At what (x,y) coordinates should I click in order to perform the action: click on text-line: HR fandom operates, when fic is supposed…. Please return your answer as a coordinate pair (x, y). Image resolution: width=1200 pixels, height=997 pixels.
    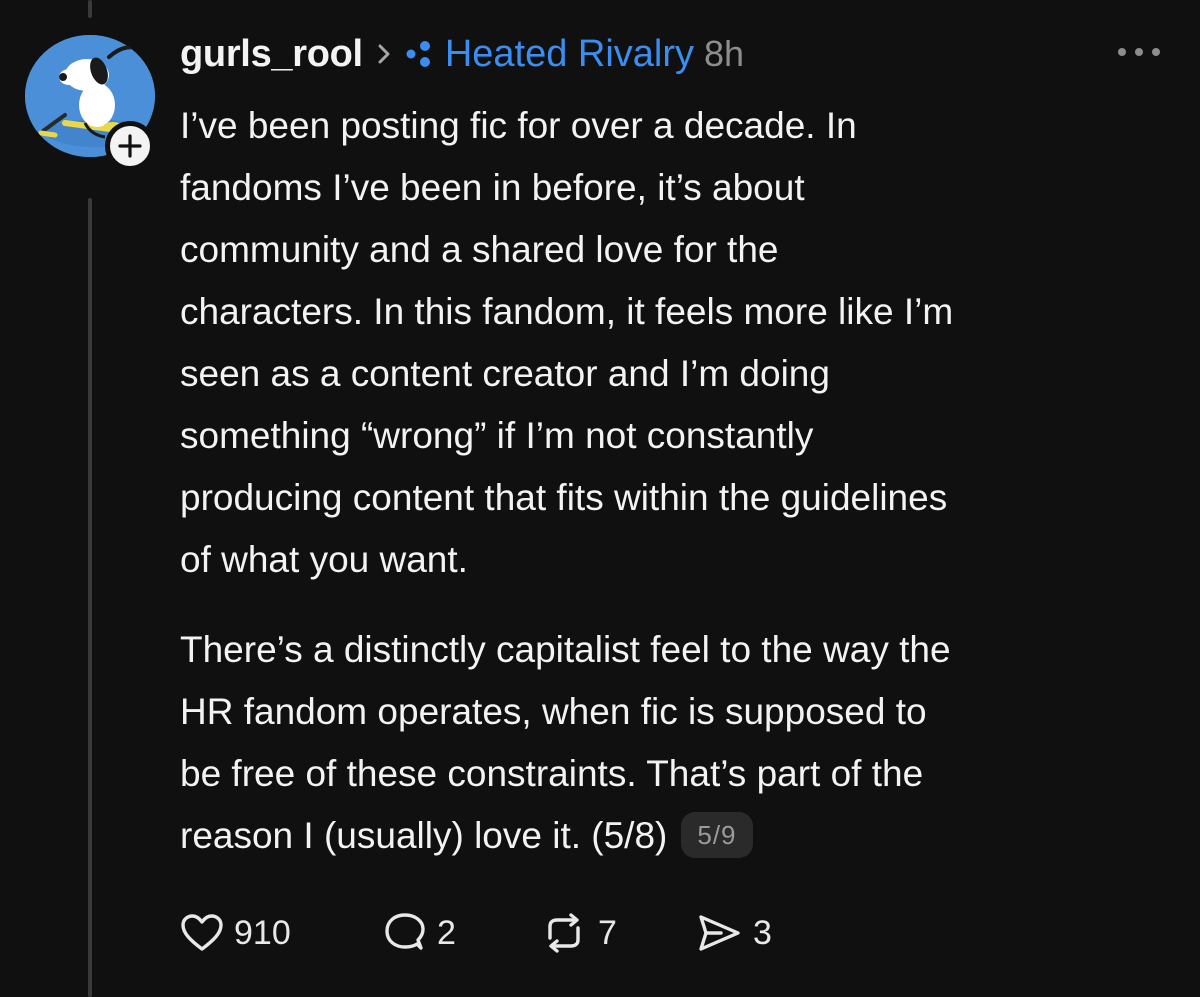
    Looking at the image, I should click on (553, 711).